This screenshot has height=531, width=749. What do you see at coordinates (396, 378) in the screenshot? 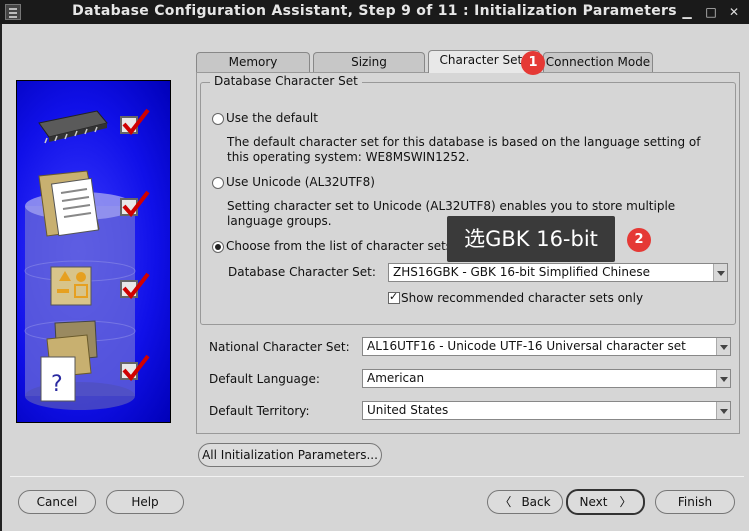
I see `default-language-value: American` at bounding box center [396, 378].